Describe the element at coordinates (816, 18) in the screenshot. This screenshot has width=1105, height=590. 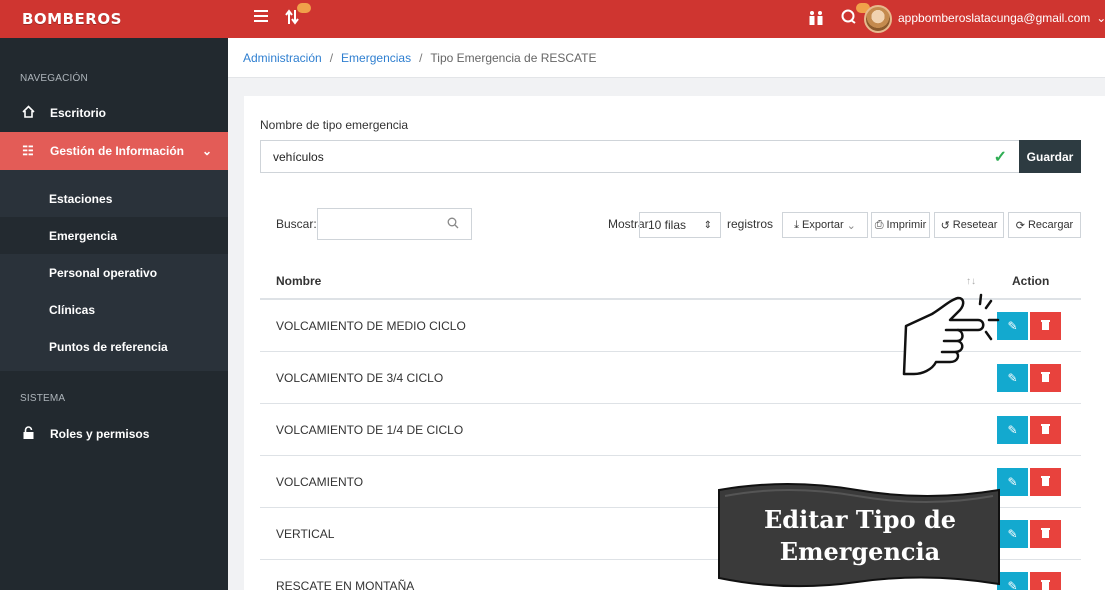
I see `people-icon` at that location.